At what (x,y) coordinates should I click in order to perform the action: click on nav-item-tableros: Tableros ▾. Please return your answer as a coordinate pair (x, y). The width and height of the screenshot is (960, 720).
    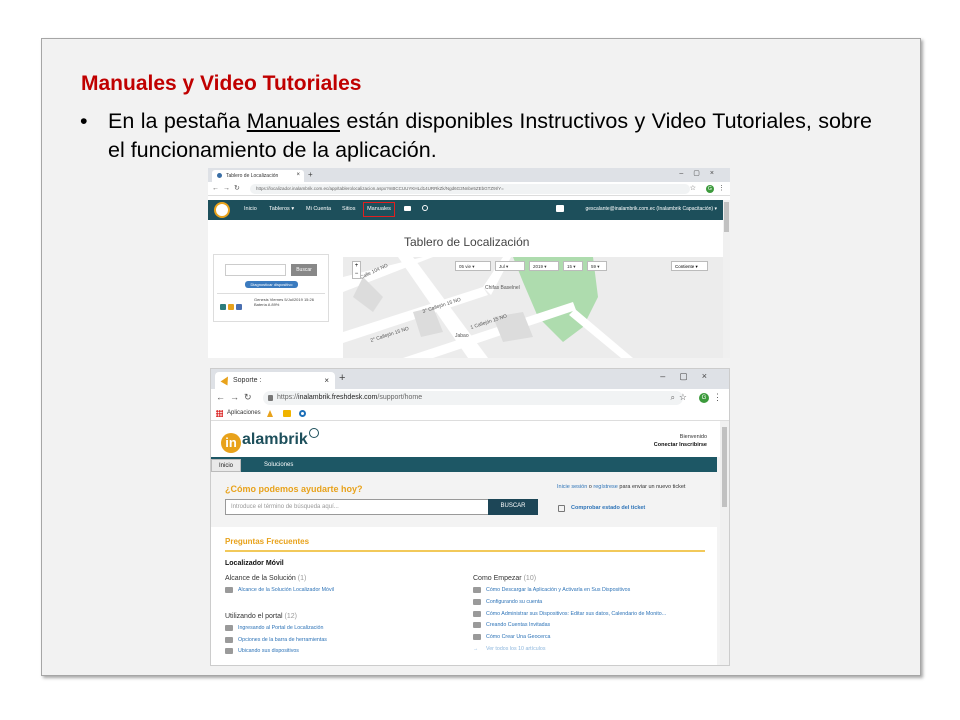
    Looking at the image, I should click on (281, 209).